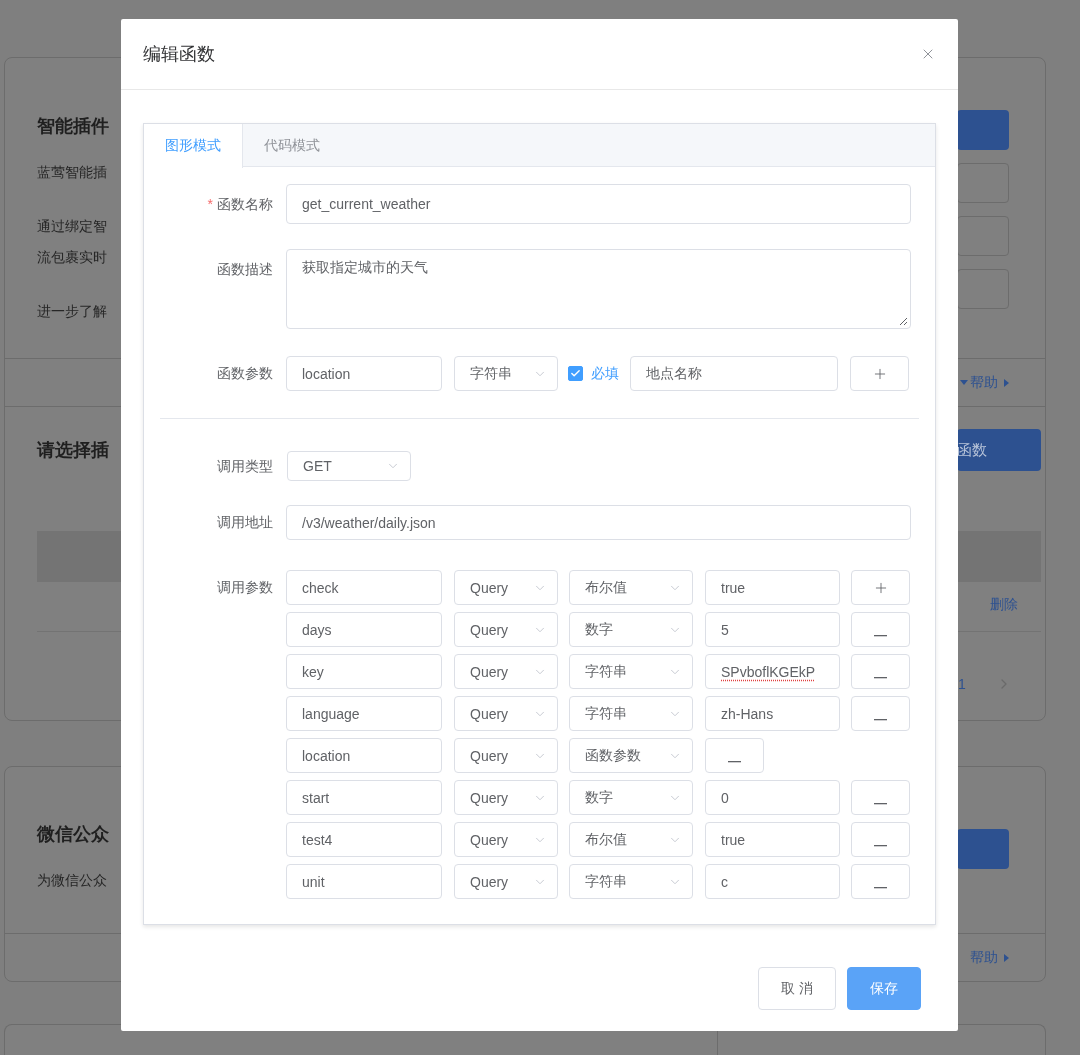  I want to click on add-function-button: 函数, so click(999, 450).